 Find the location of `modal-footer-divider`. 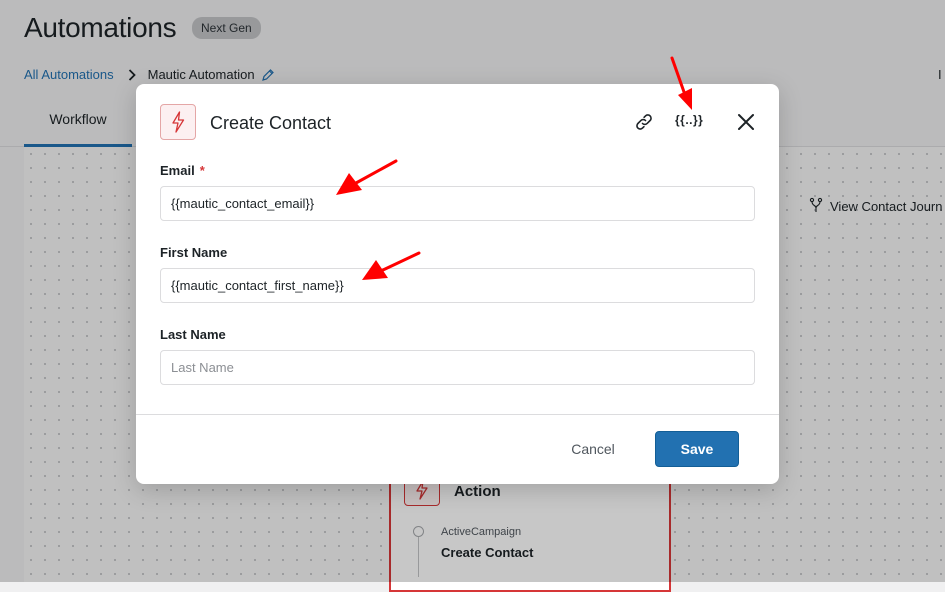

modal-footer-divider is located at coordinates (457, 414).